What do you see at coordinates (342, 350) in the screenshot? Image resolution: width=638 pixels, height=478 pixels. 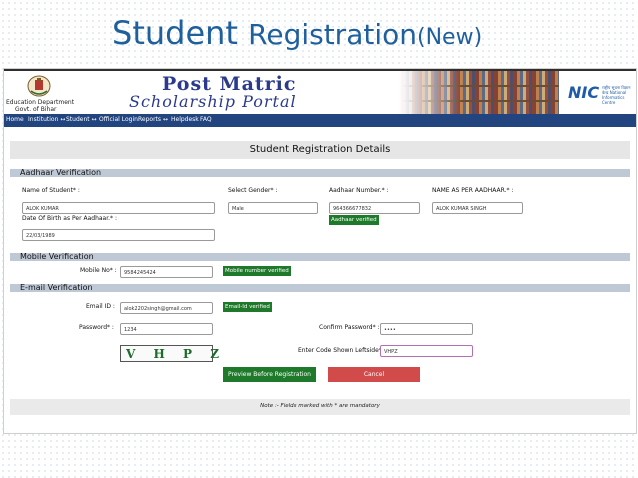 I see `captcha-code-label: Enter Code Shown Leftside* :` at bounding box center [342, 350].